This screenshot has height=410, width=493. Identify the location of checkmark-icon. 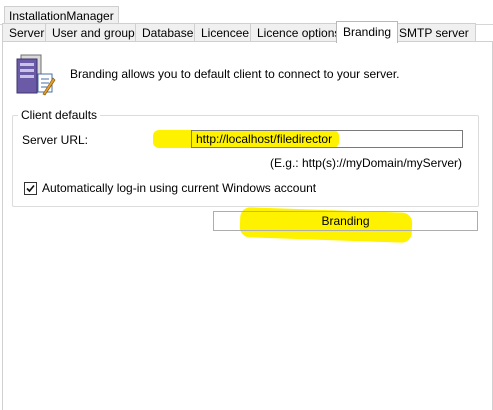
(30, 188).